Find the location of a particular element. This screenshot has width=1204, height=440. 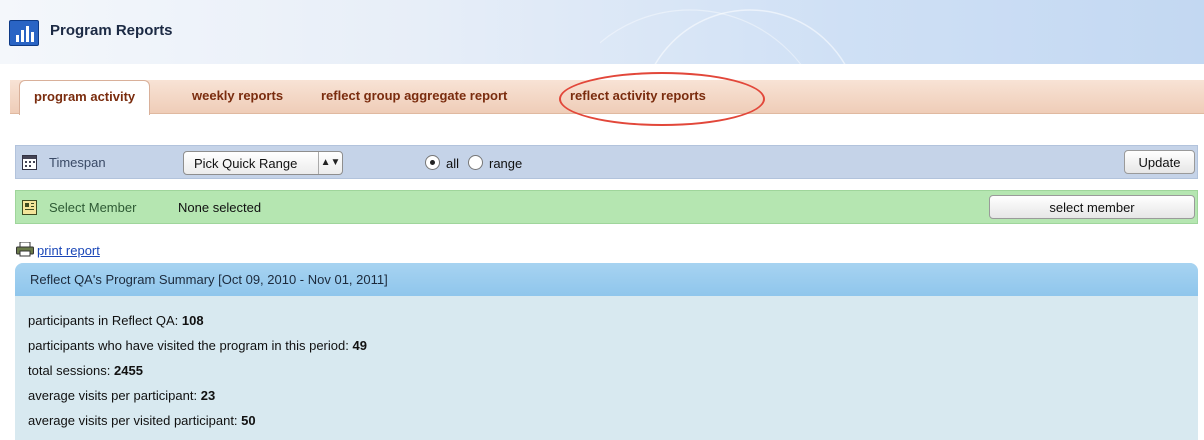

stat-value: 49 is located at coordinates (359, 345).